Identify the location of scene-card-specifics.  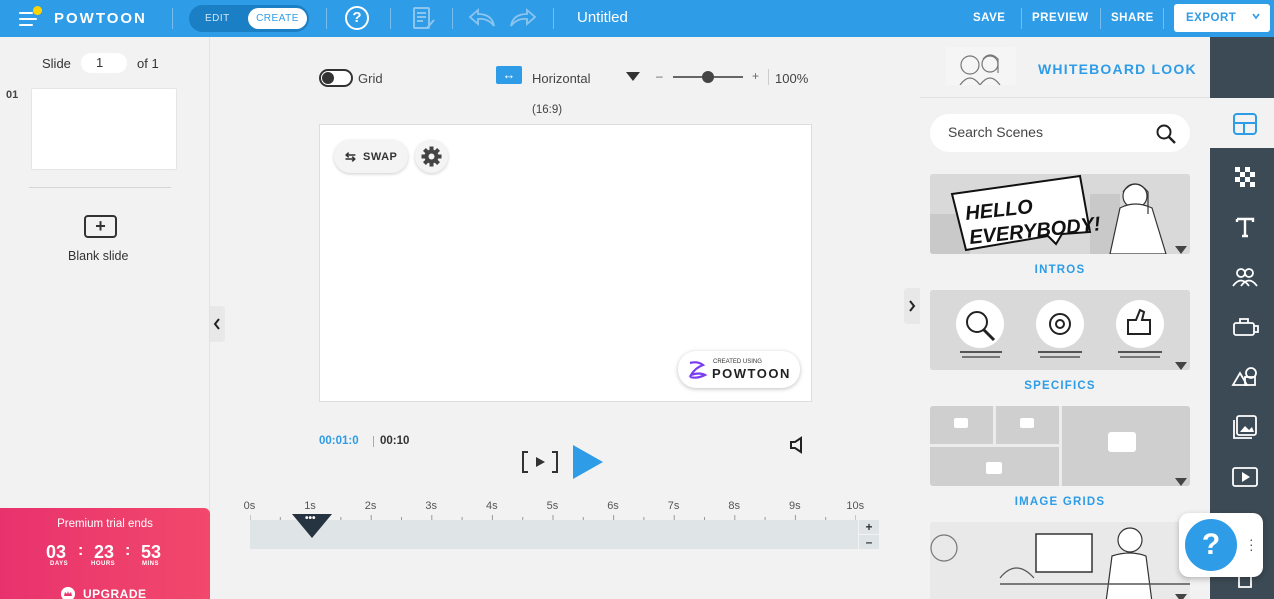
(1060, 330).